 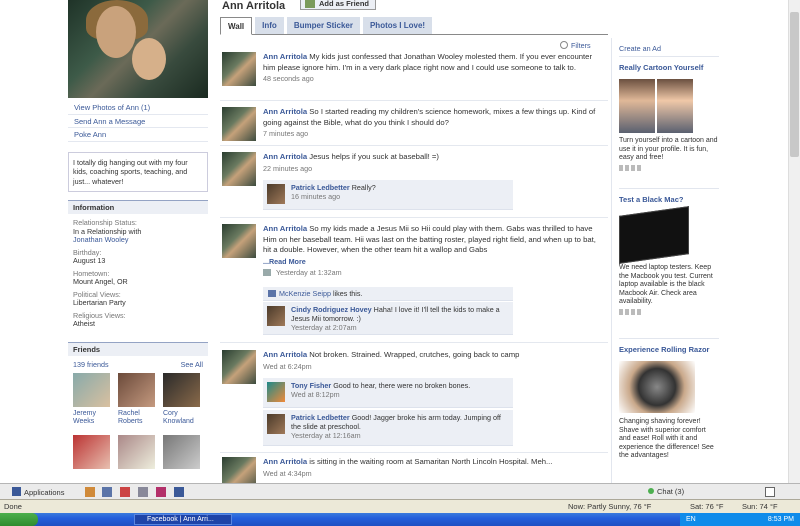 What do you see at coordinates (138, 49) in the screenshot?
I see `profile-picture` at bounding box center [138, 49].